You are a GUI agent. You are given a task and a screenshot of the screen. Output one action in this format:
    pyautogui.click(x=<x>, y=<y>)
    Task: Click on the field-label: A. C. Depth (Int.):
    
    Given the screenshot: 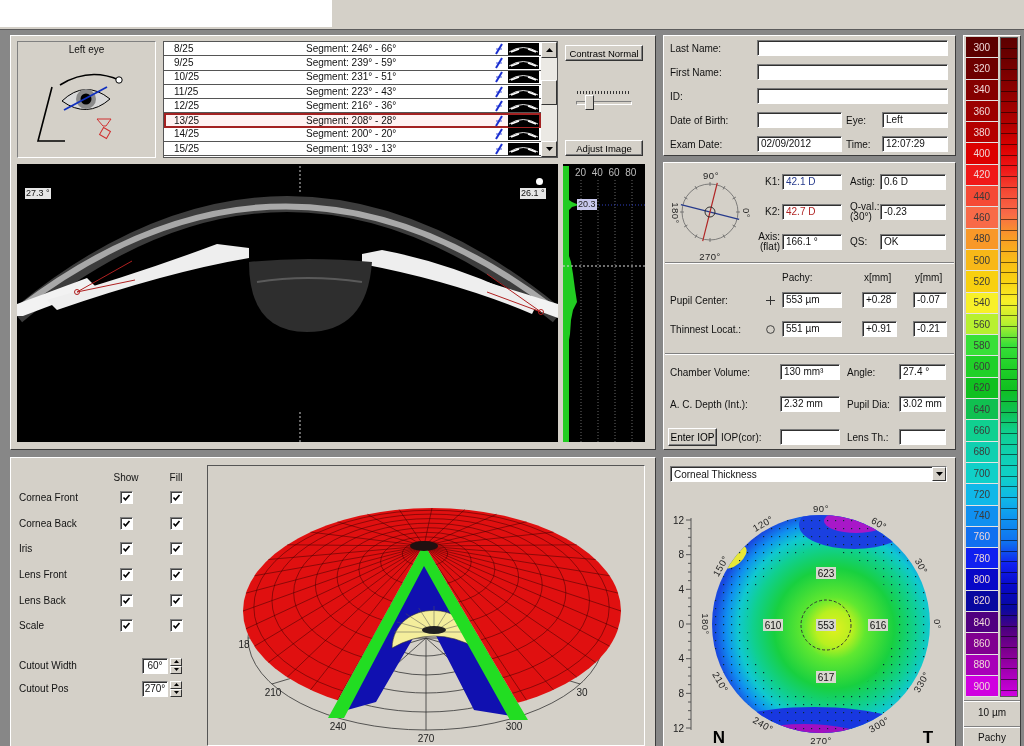 What is the action you would take?
    pyautogui.click(x=709, y=404)
    